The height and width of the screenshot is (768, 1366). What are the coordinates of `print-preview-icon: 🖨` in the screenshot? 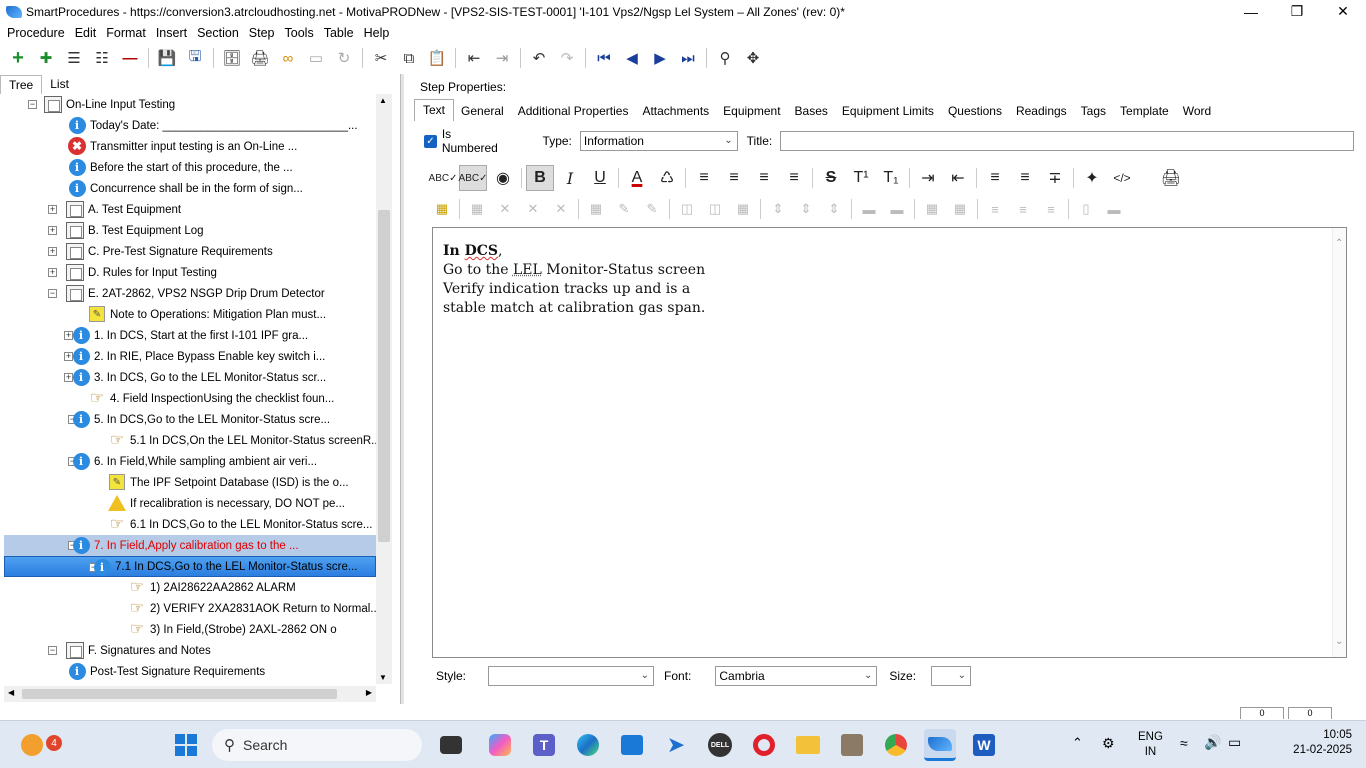 It's located at (1171, 178).